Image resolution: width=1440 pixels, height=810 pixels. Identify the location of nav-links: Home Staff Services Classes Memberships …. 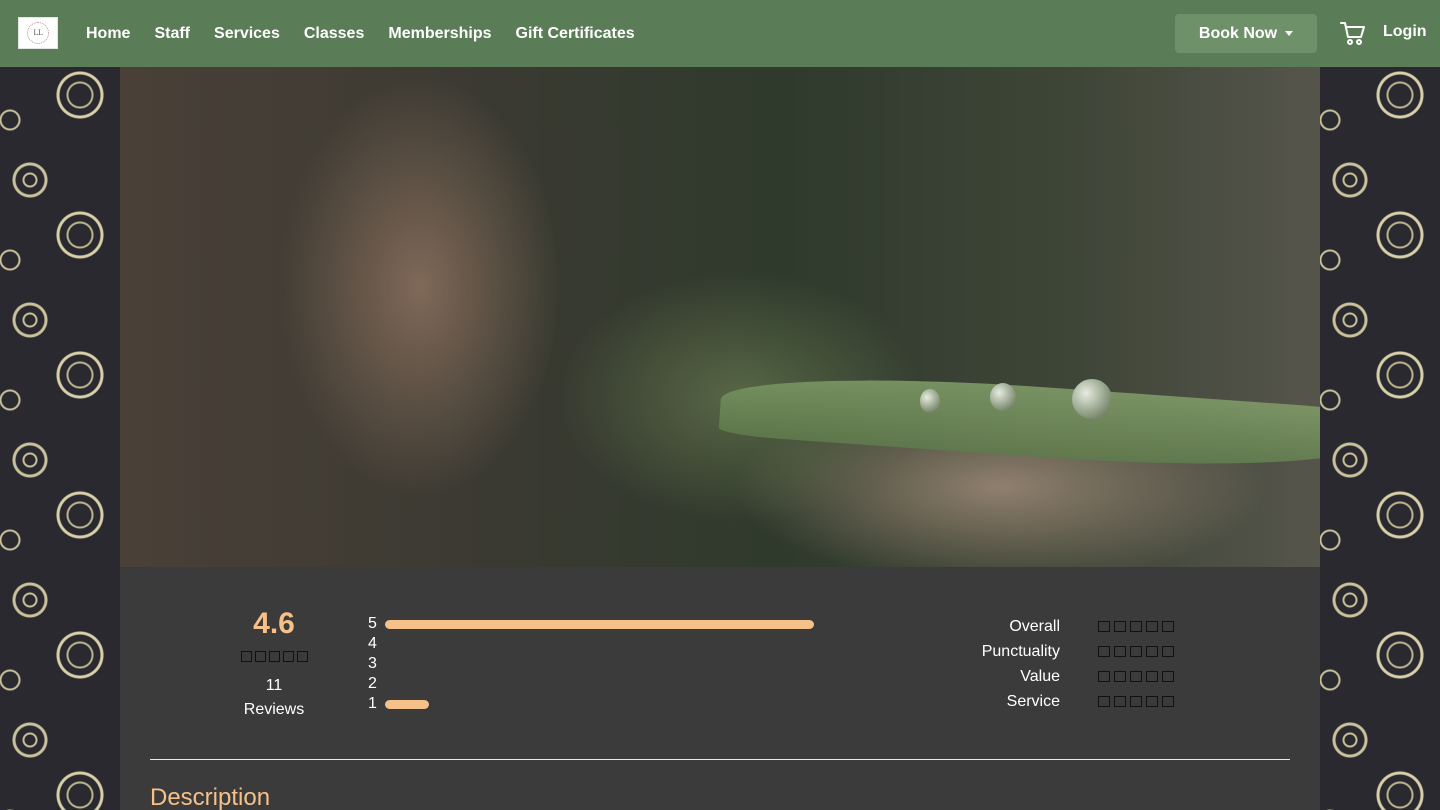
(372, 33).